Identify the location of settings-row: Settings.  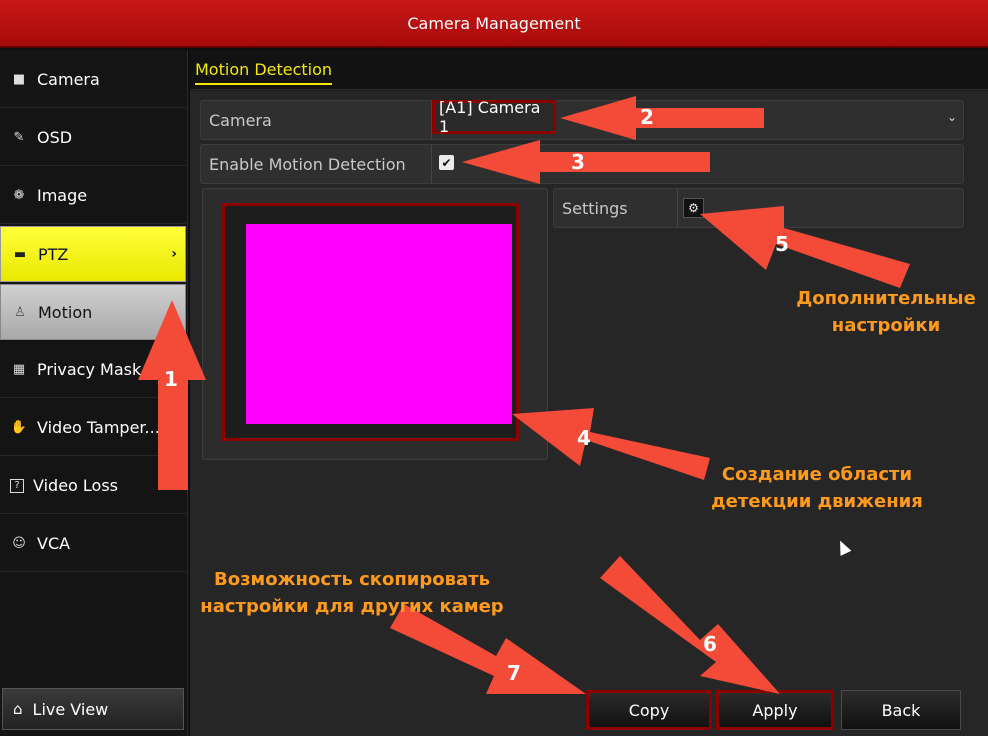
(758, 208).